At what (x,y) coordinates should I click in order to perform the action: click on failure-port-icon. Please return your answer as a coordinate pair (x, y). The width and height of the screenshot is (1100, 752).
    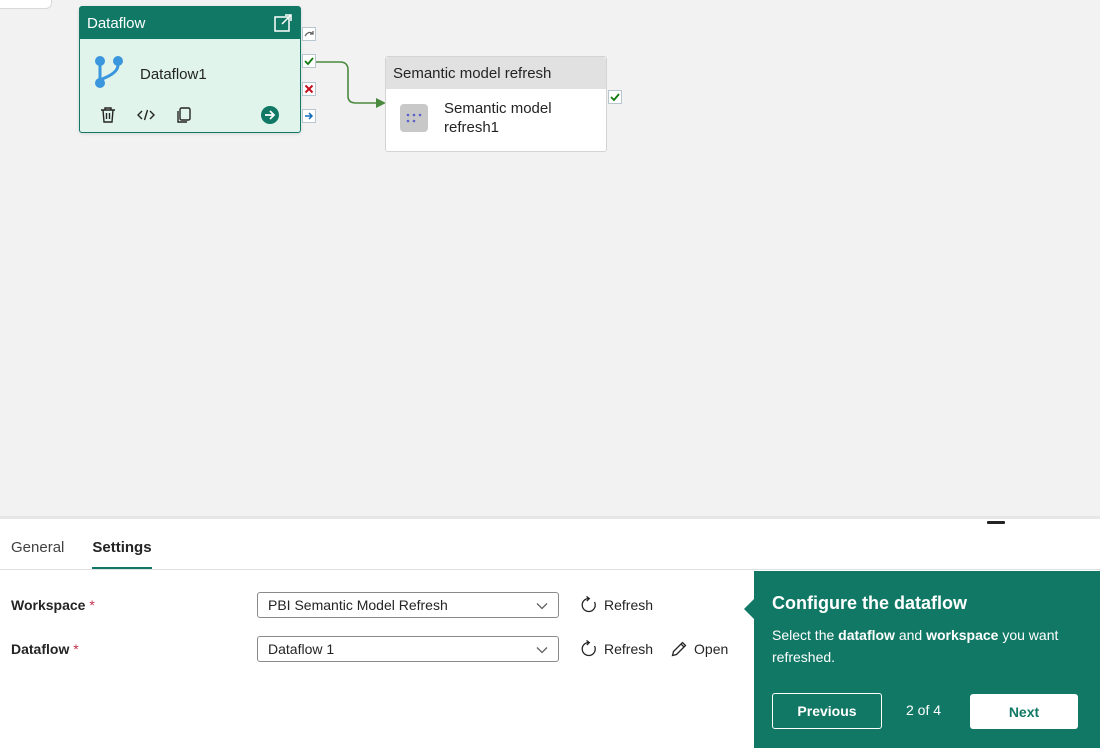
    Looking at the image, I should click on (309, 89).